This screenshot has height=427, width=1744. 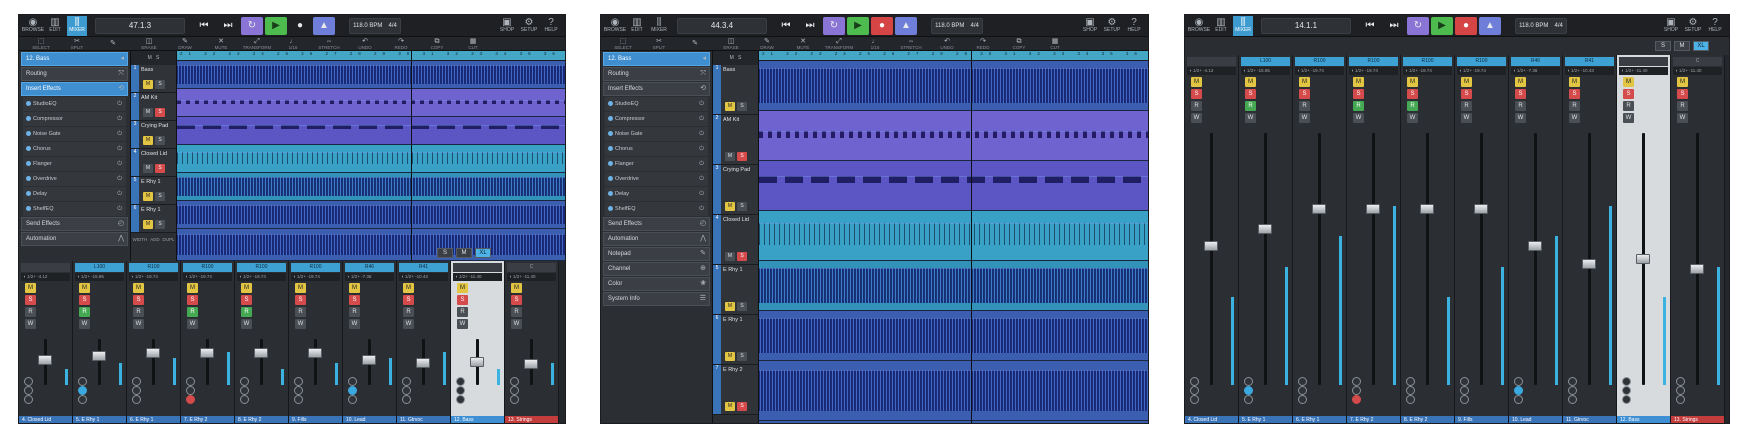 What do you see at coordinates (140, 25) in the screenshot?
I see `position-display: 47.1.3` at bounding box center [140, 25].